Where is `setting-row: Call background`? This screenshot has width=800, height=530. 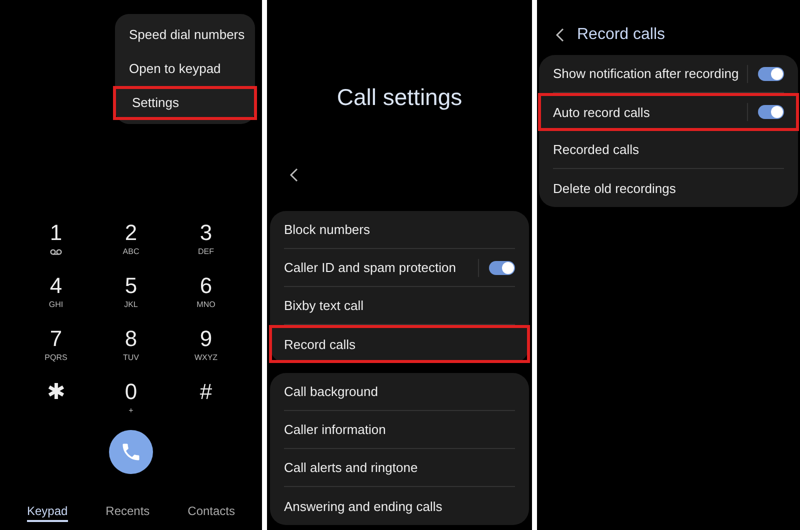
setting-row: Call background is located at coordinates (399, 392).